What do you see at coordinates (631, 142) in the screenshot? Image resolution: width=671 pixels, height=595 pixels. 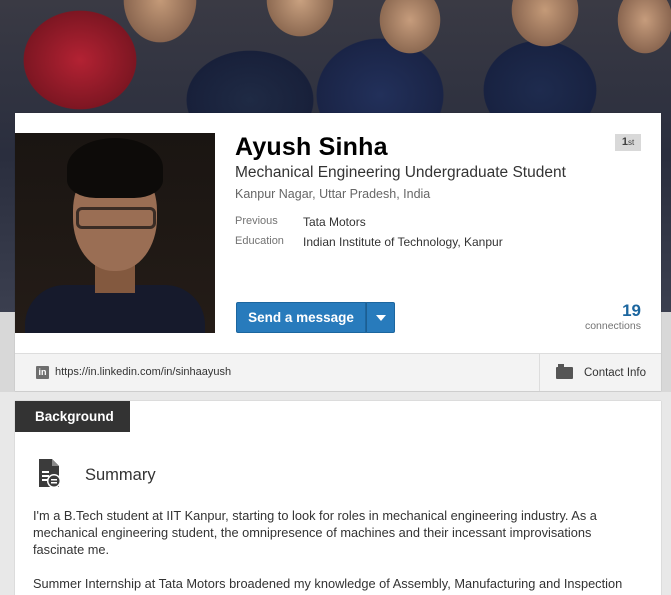 I see `degree-suffix: st` at bounding box center [631, 142].